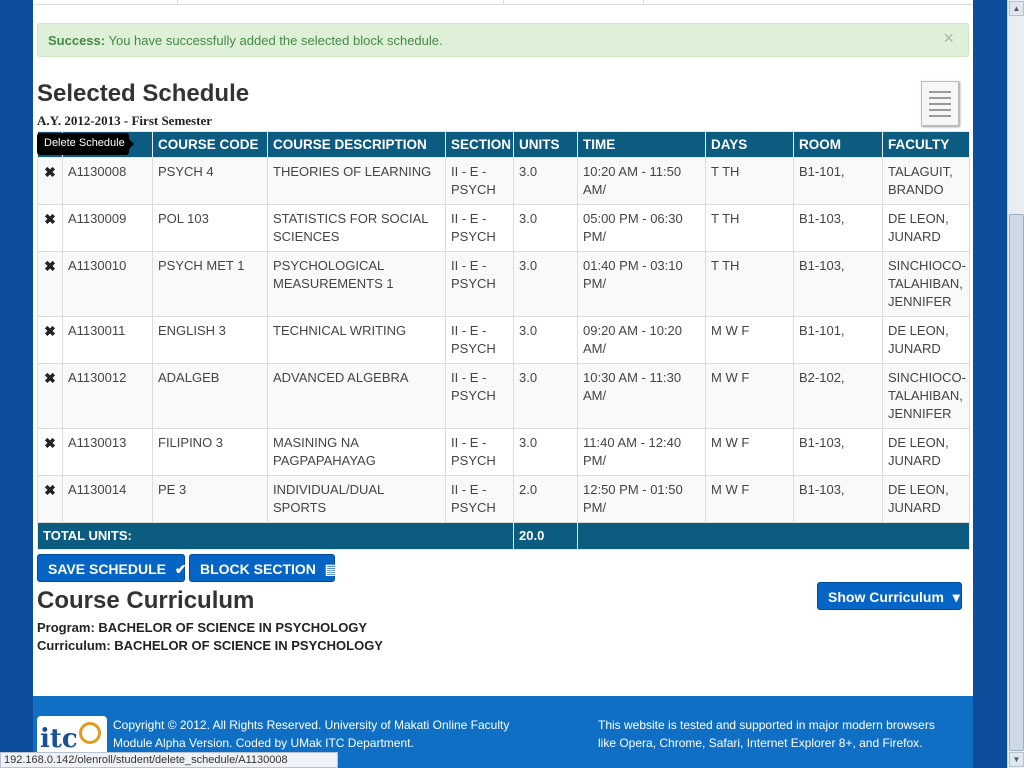 The height and width of the screenshot is (768, 1024). What do you see at coordinates (210, 396) in the screenshot?
I see `cell-course-code: ADALGEB` at bounding box center [210, 396].